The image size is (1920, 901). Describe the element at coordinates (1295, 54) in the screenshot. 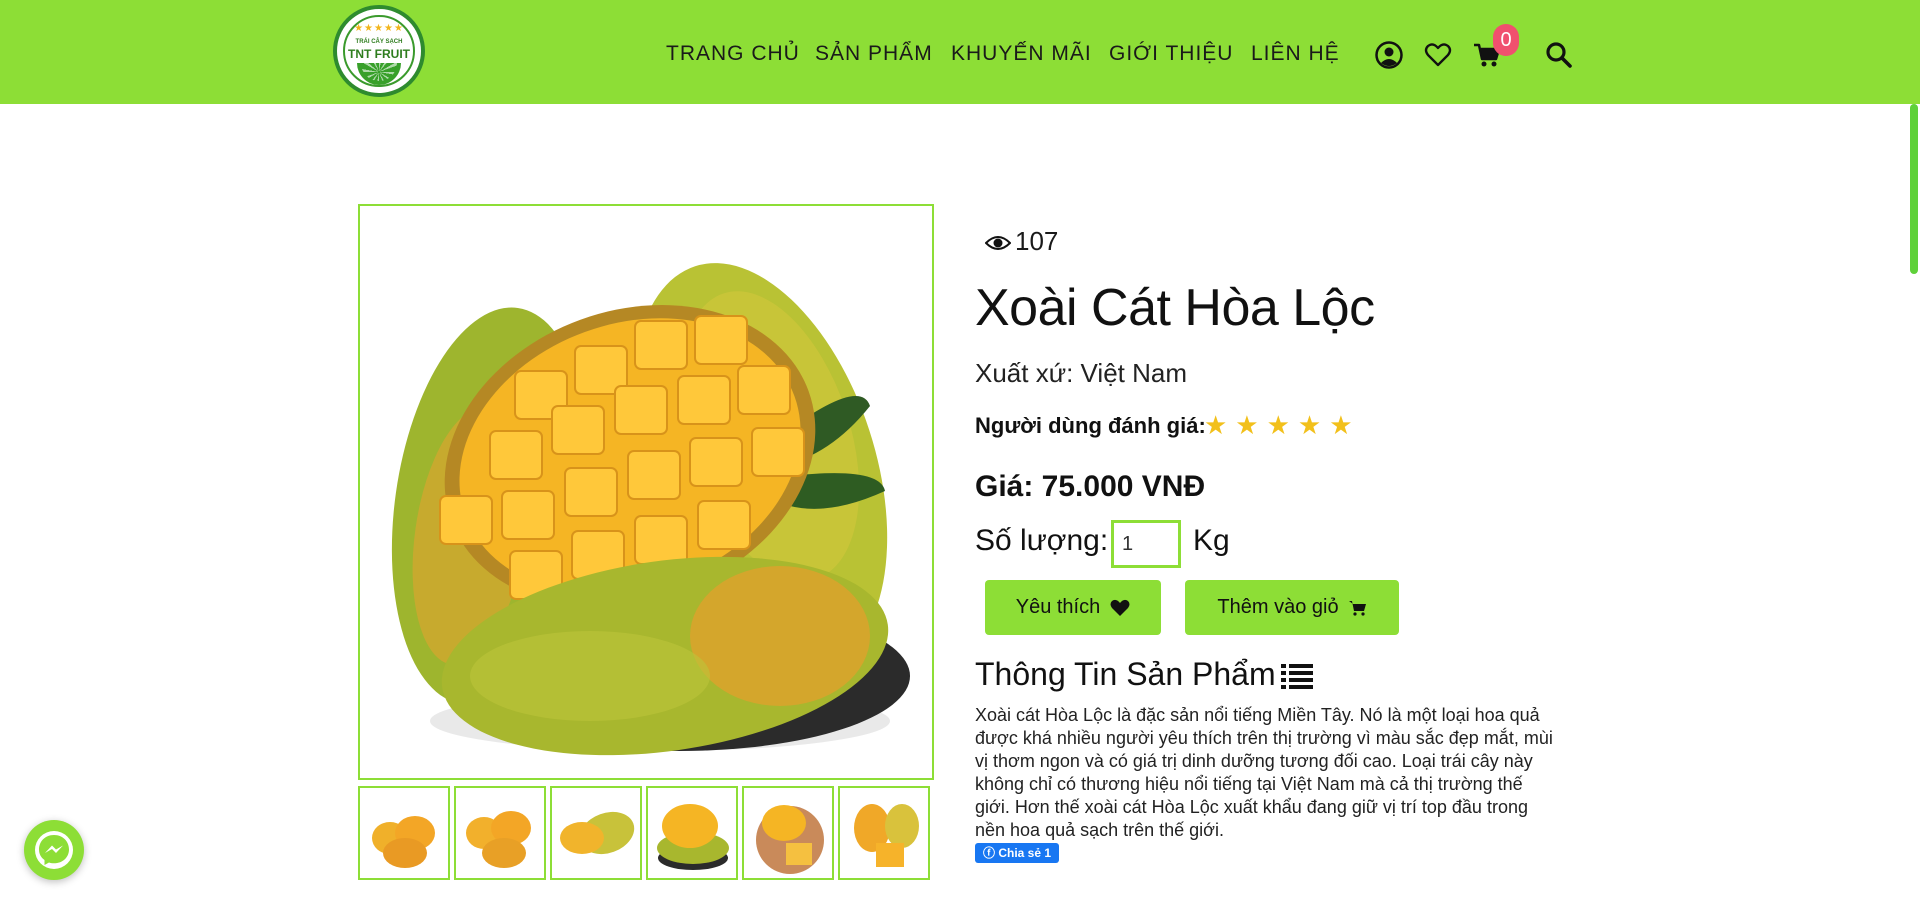

I see `nav-contact: LIÊN HỆ` at that location.